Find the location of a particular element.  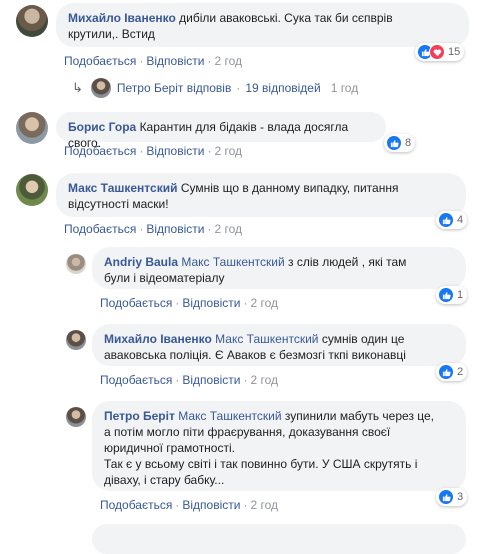

replier-verb: відповів is located at coordinates (209, 88).